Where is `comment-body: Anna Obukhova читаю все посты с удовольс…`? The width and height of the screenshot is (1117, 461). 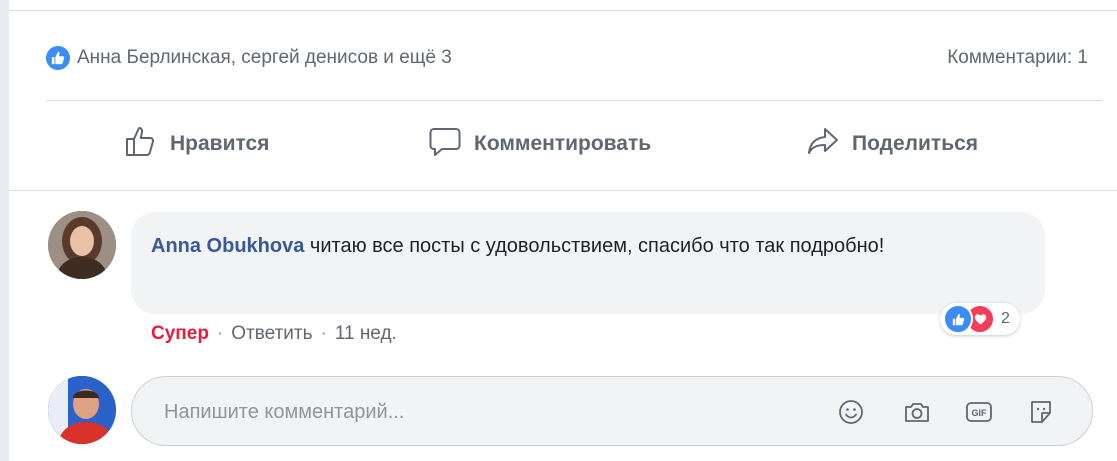
comment-body: Anna Obukhova читаю все посты с удовольс… is located at coordinates (591, 246).